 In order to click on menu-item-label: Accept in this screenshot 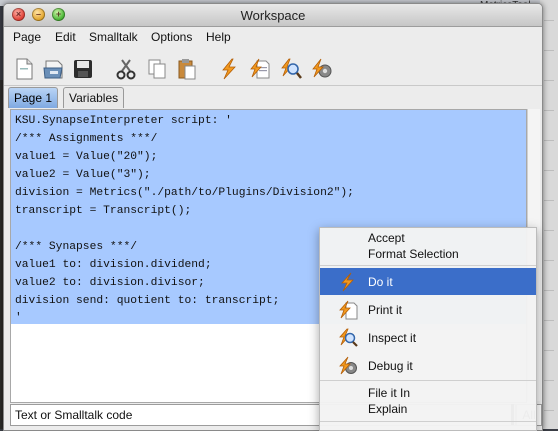, I will do `click(386, 238)`.